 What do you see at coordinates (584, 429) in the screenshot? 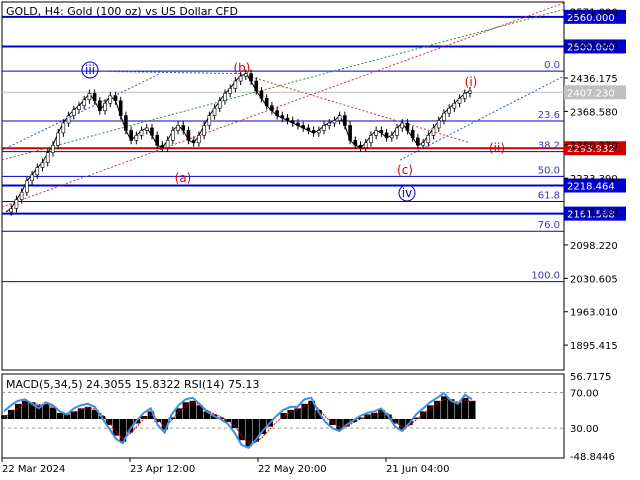
I see `indicator-axis-label: 30.00` at bounding box center [584, 429].